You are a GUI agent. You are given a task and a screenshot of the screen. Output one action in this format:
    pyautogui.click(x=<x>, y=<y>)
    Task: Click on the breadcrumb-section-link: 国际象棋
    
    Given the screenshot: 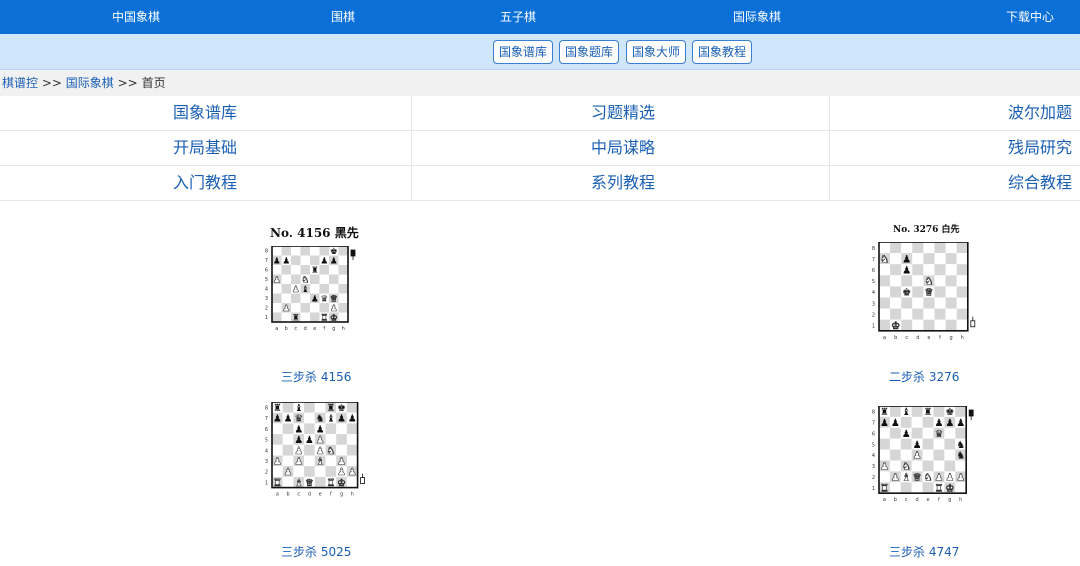 What is the action you would take?
    pyautogui.click(x=90, y=83)
    